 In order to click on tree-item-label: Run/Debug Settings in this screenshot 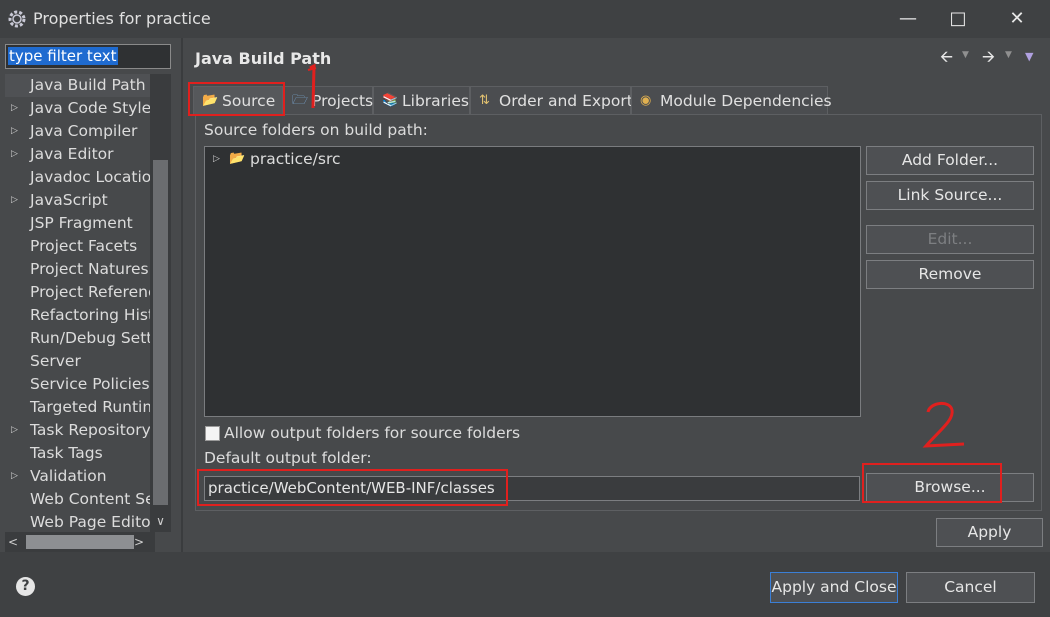, I will do `click(90, 338)`.